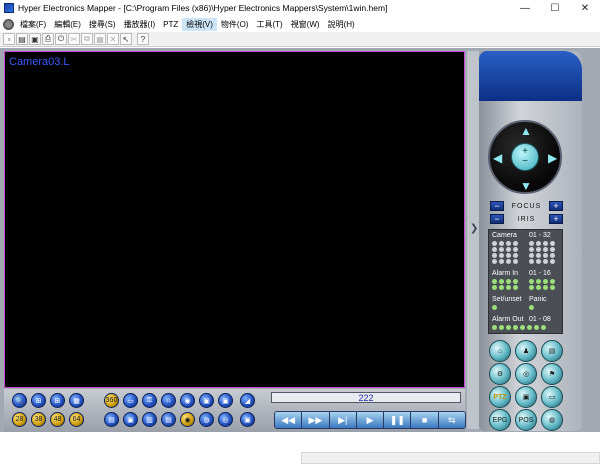  What do you see at coordinates (39, 62) in the screenshot?
I see `camera-label: Camera03.L` at bounding box center [39, 62].